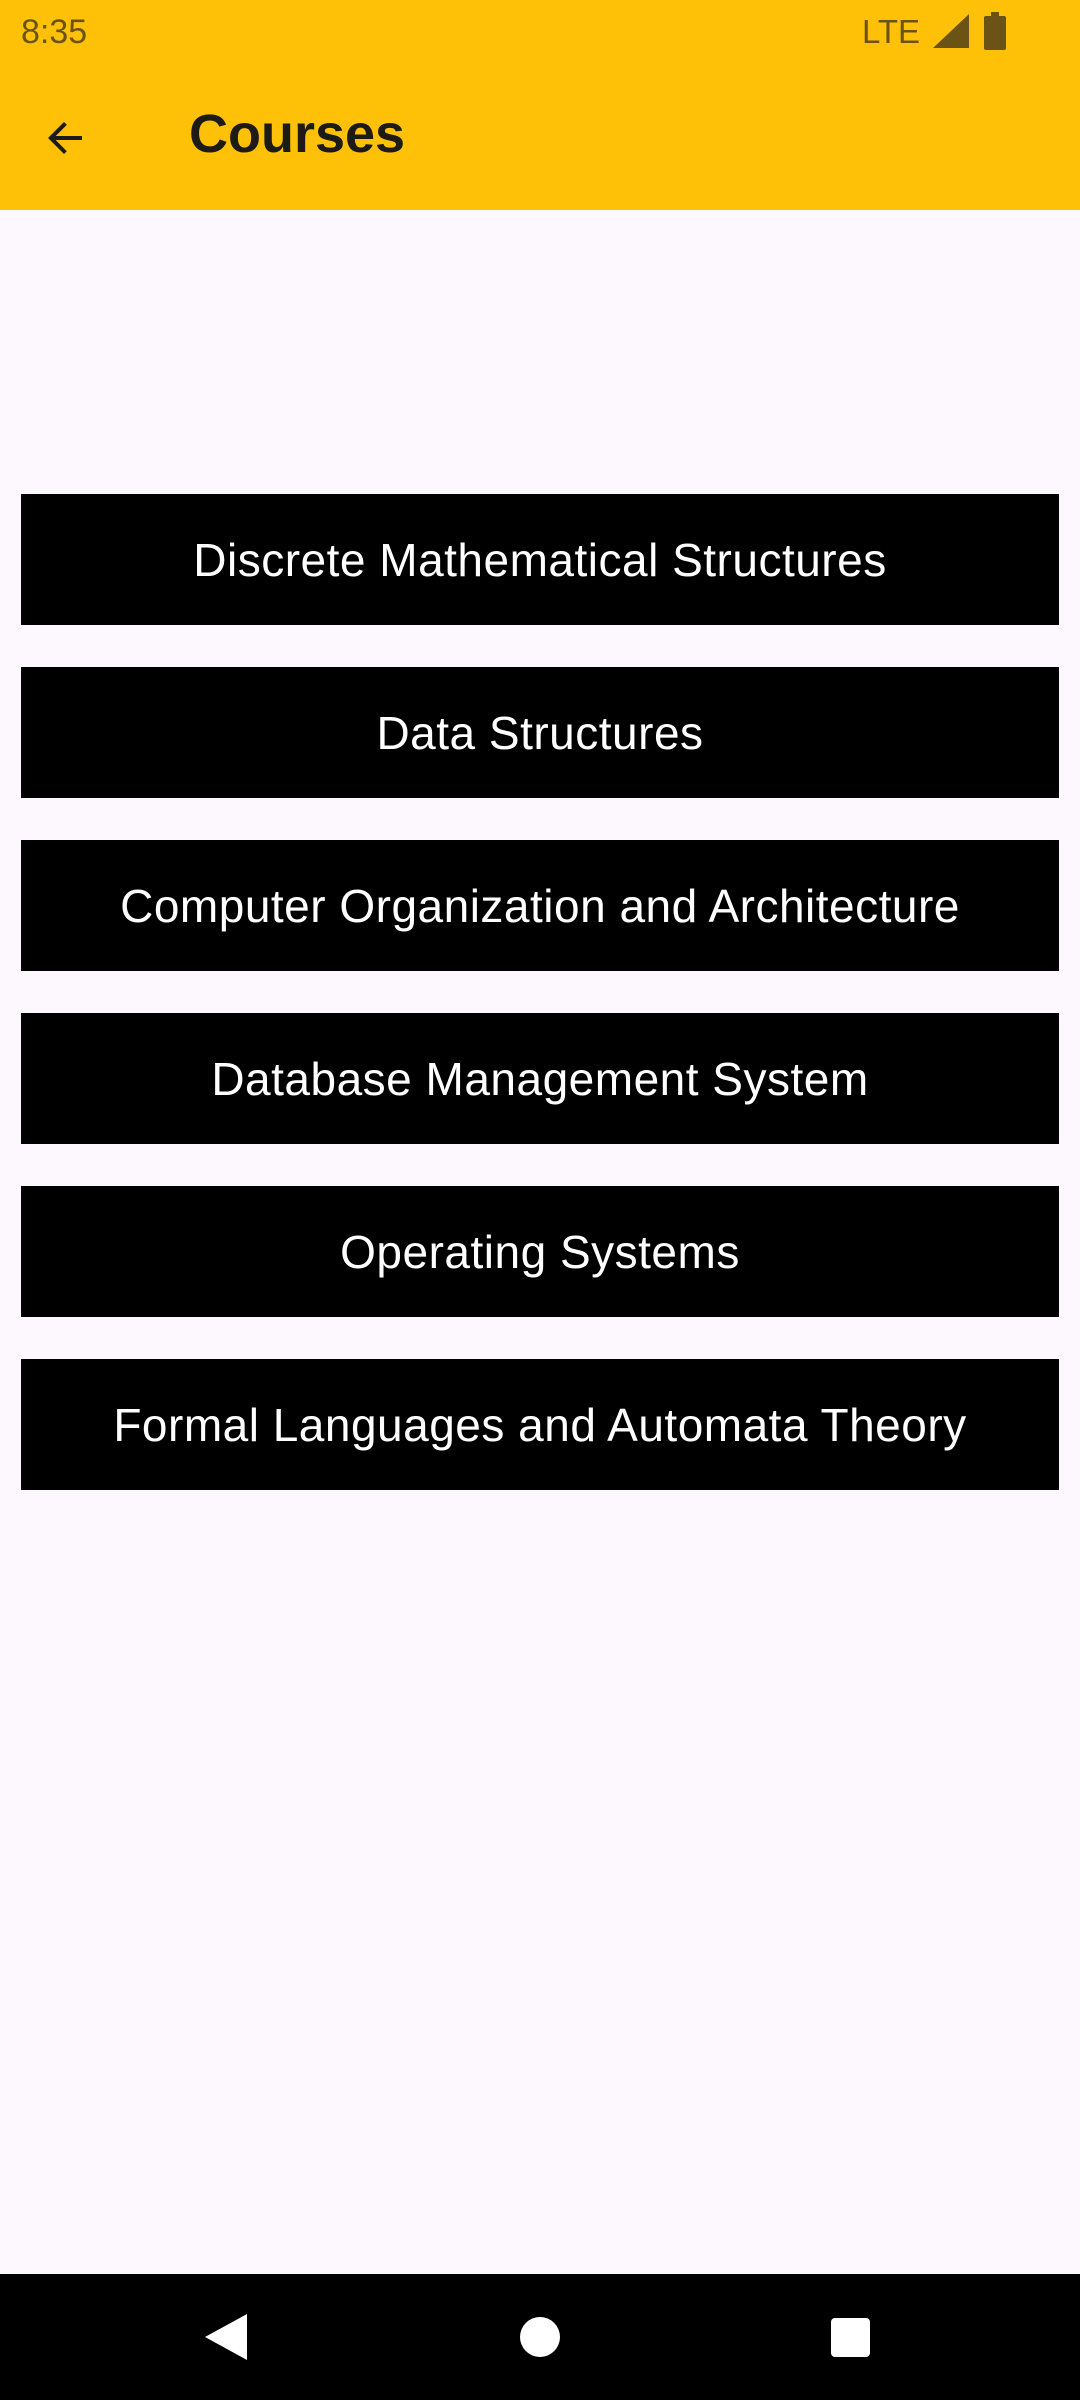 Image resolution: width=1080 pixels, height=2400 pixels. Describe the element at coordinates (540, 905) in the screenshot. I see `course-button-computer-organization: Computer Organization and Architecture` at that location.